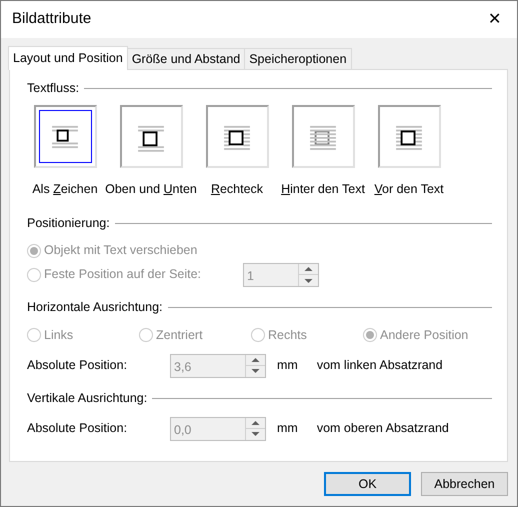 The width and height of the screenshot is (518, 507). What do you see at coordinates (464, 484) in the screenshot?
I see `cancel-button: Abbrechen` at bounding box center [464, 484].